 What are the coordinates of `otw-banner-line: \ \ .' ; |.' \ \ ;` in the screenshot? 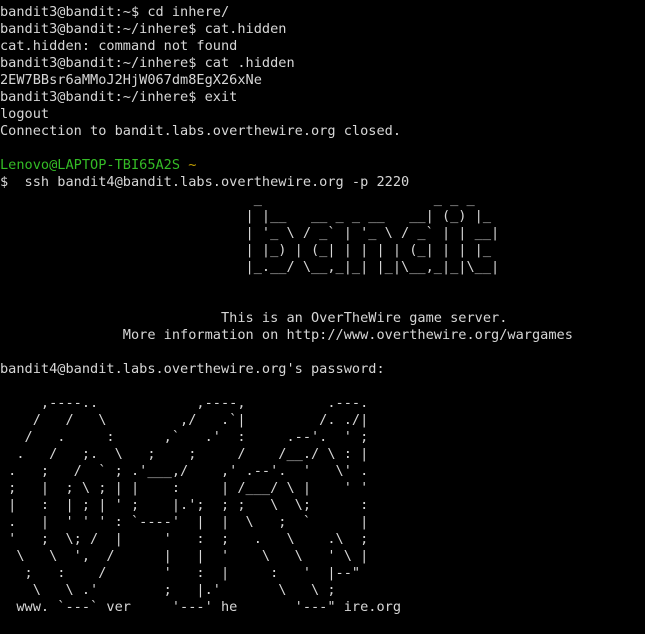 It's located at (168, 590).